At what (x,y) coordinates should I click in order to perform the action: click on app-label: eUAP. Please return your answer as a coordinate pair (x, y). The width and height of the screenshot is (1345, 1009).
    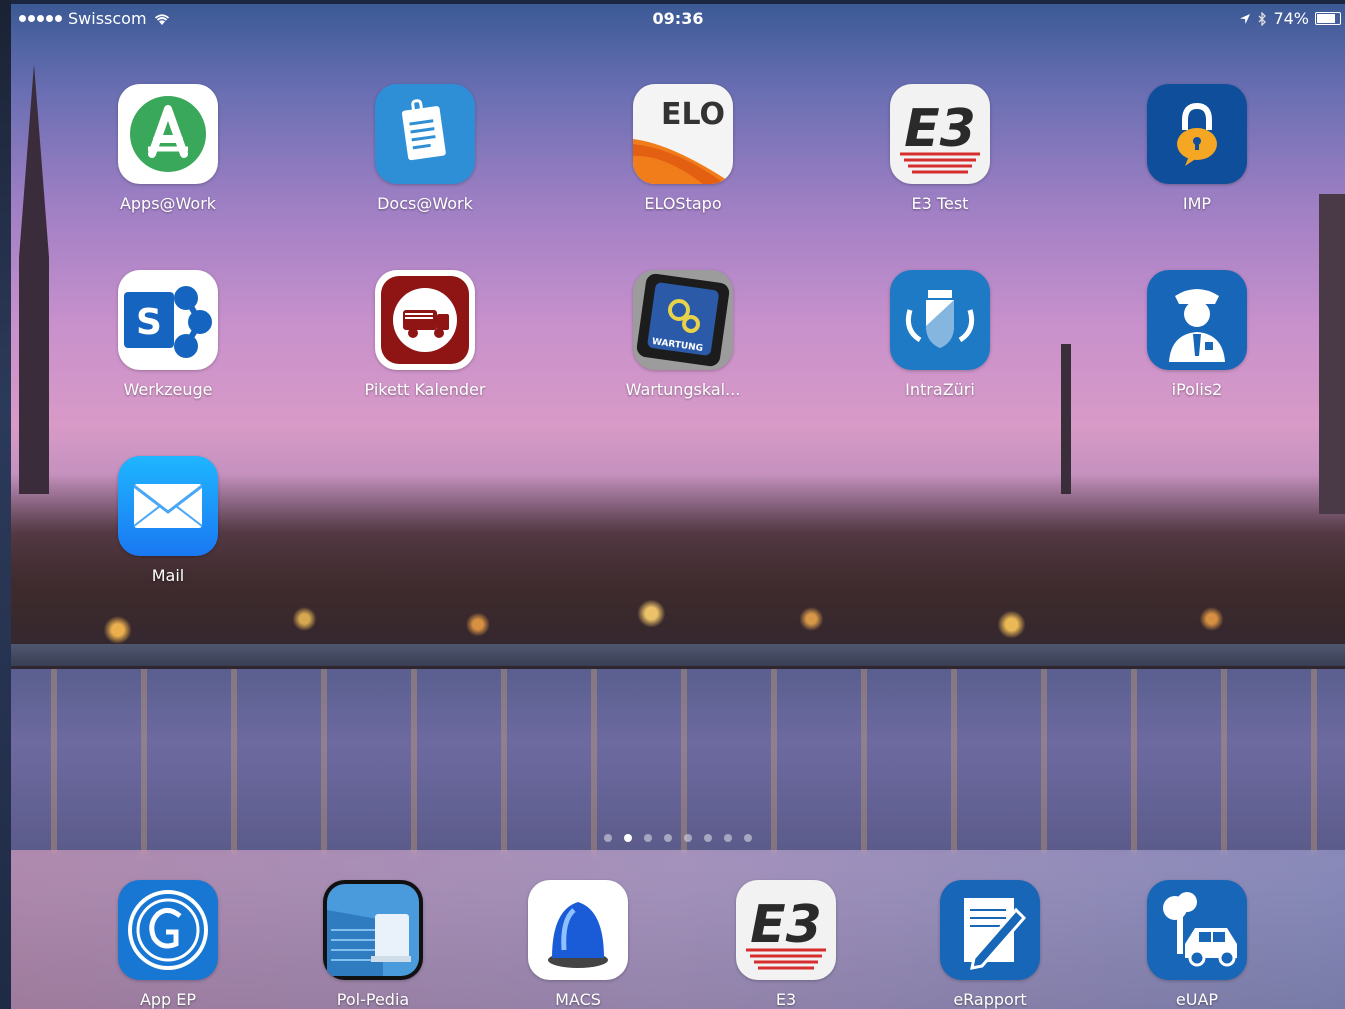
    Looking at the image, I should click on (1197, 999).